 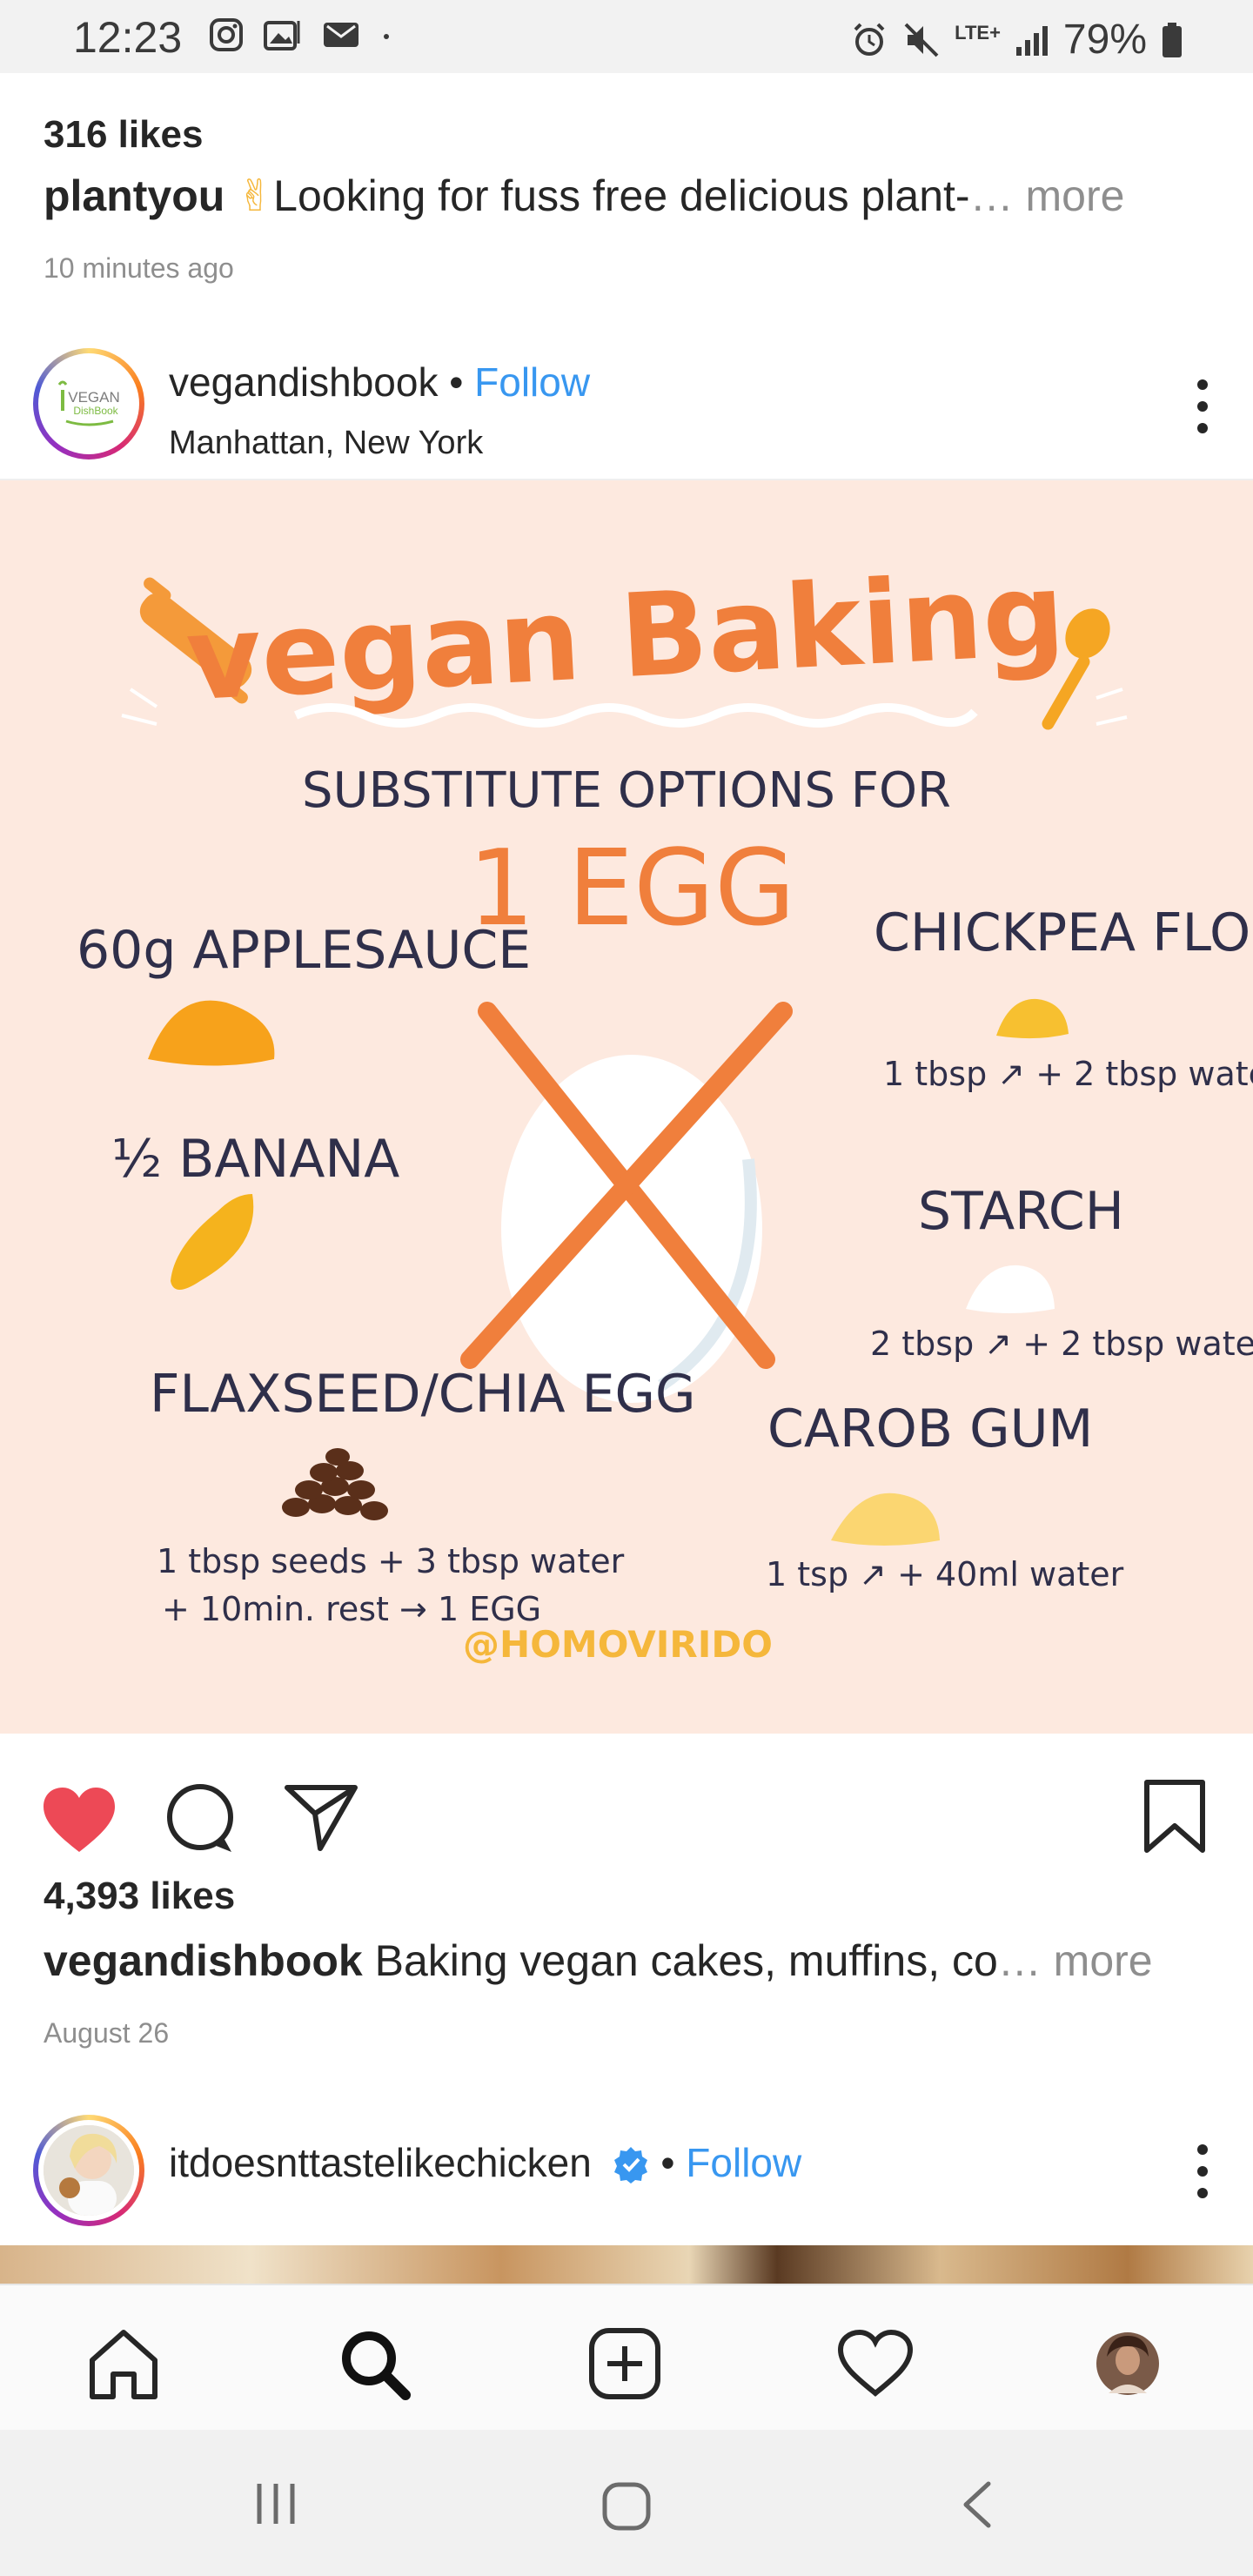 I want to click on mute-icon, so click(x=921, y=40).